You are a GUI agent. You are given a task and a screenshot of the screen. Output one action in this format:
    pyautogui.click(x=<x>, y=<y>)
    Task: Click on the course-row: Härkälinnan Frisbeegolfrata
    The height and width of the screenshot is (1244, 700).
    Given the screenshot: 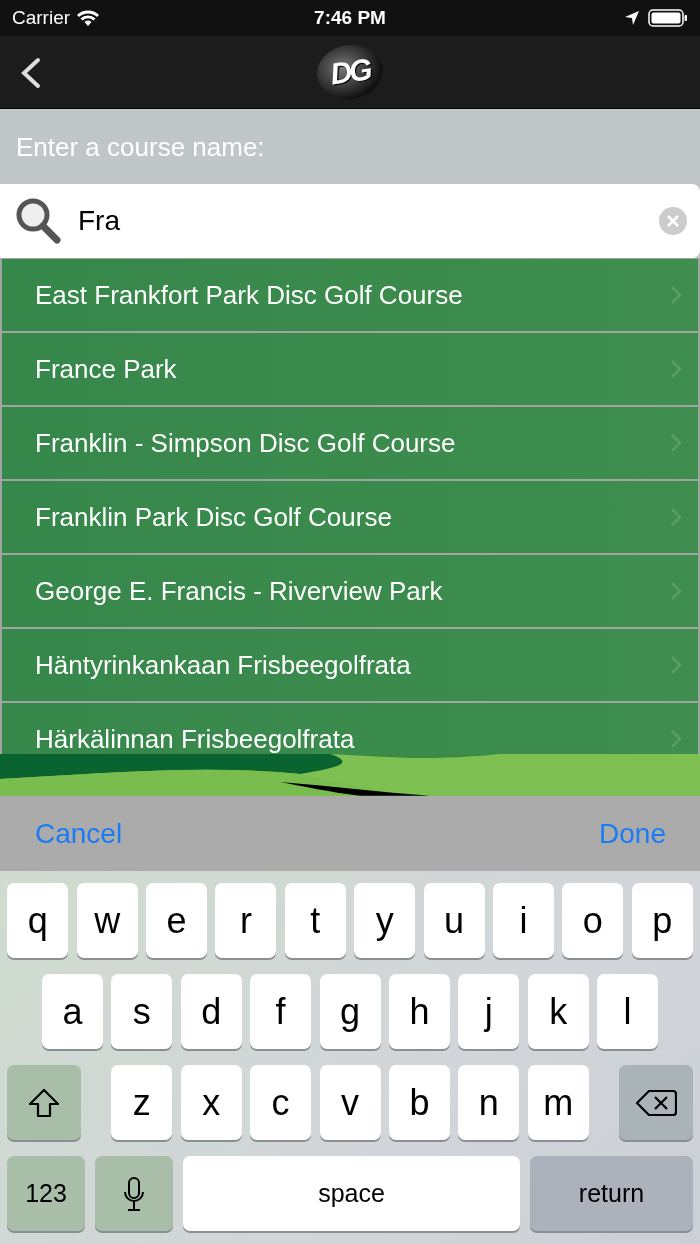 What is the action you would take?
    pyautogui.click(x=350, y=729)
    